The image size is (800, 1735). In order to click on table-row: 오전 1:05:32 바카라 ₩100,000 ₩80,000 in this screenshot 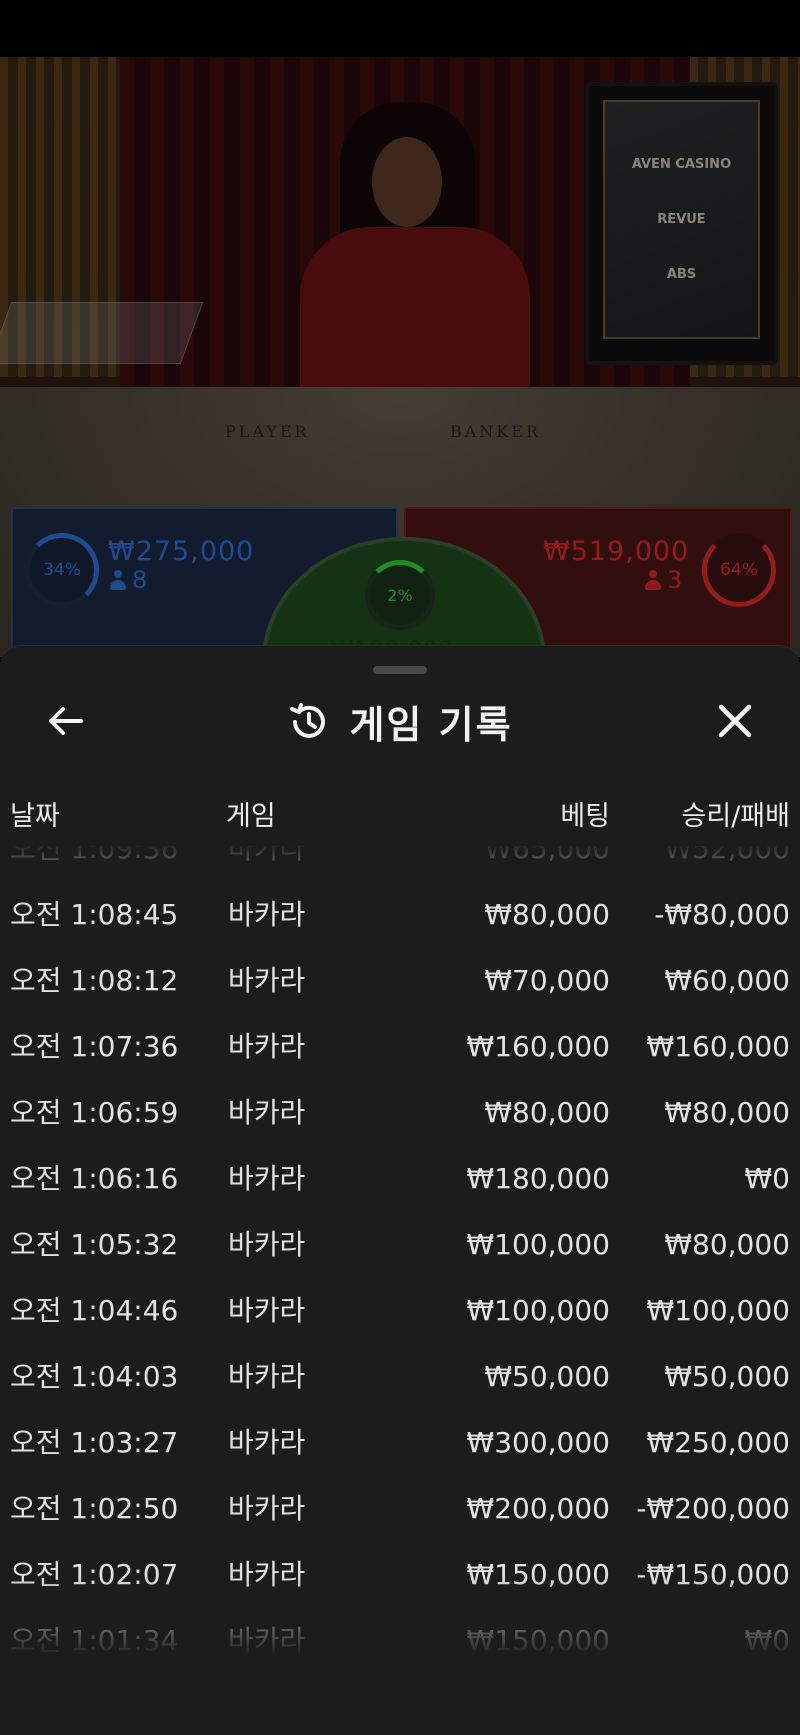, I will do `click(400, 1245)`.